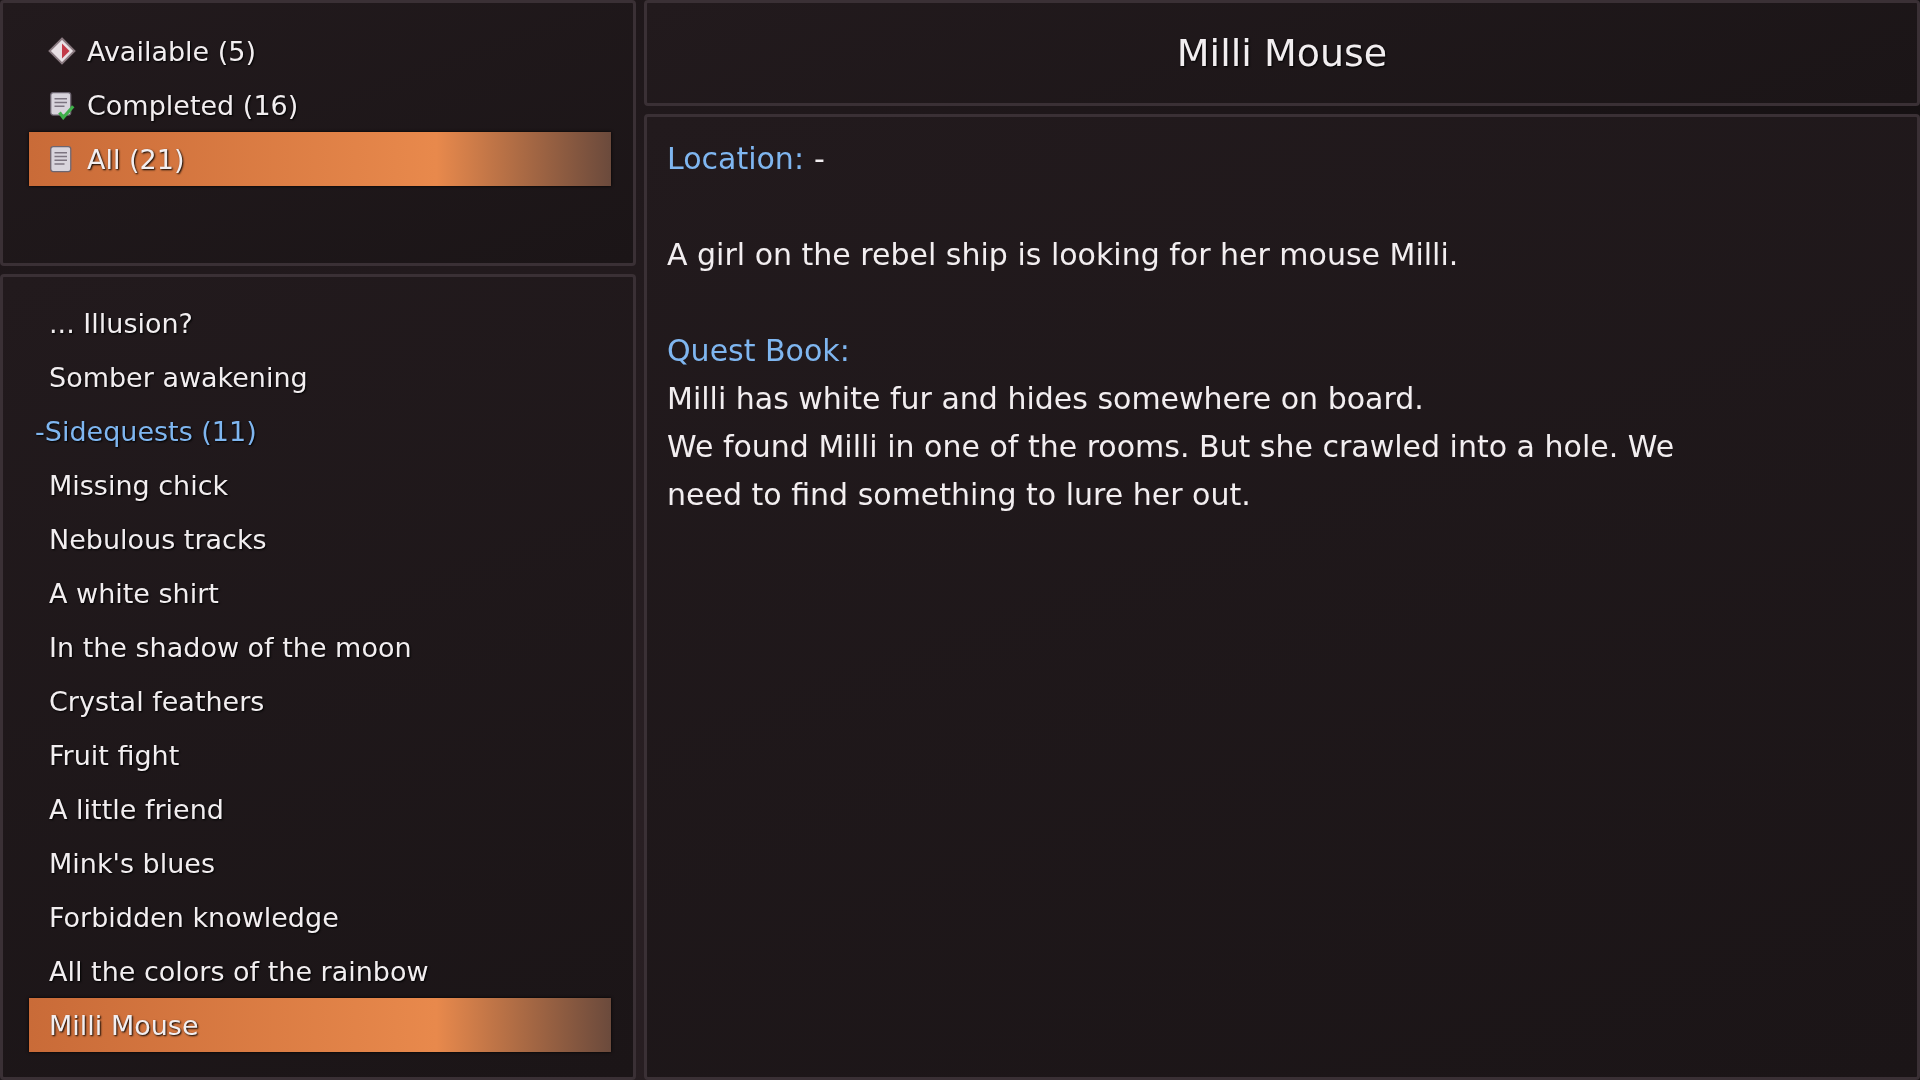  I want to click on quest-item: Fruit fight, so click(320, 755).